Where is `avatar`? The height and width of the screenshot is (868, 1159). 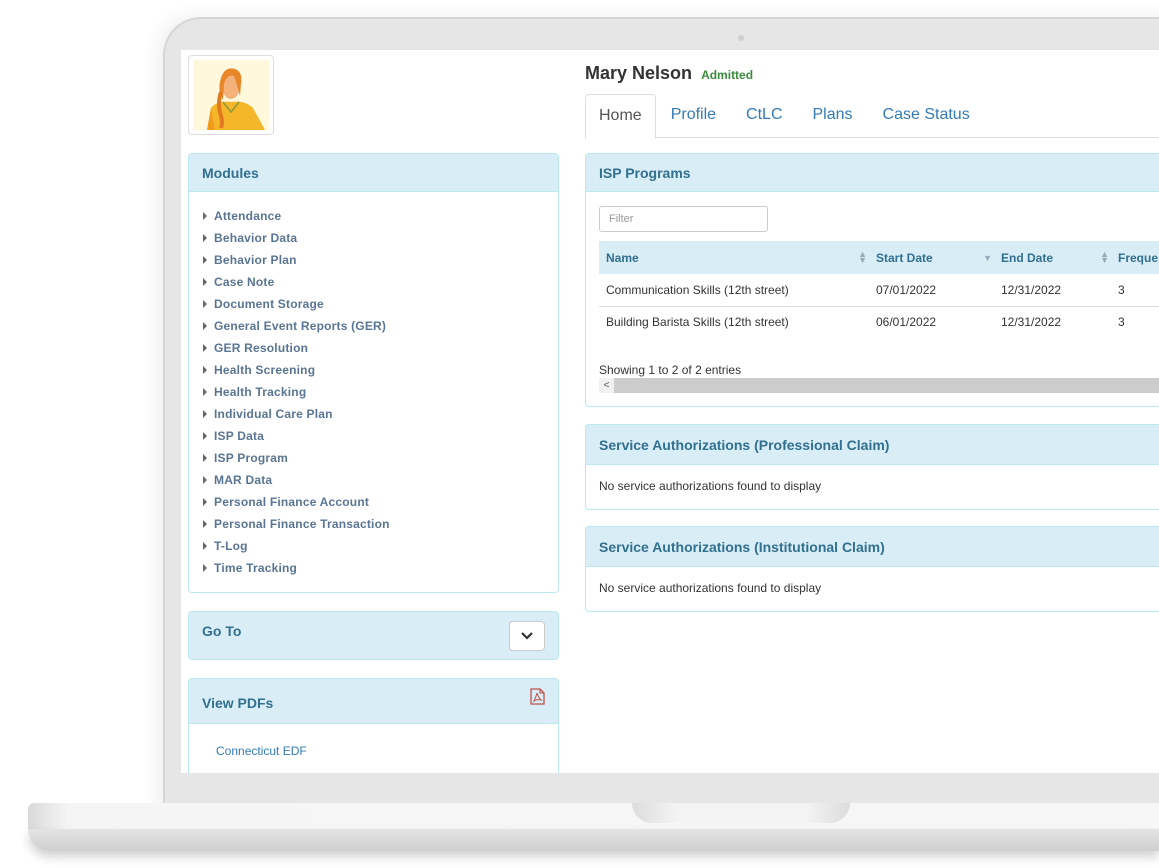
avatar is located at coordinates (231, 95).